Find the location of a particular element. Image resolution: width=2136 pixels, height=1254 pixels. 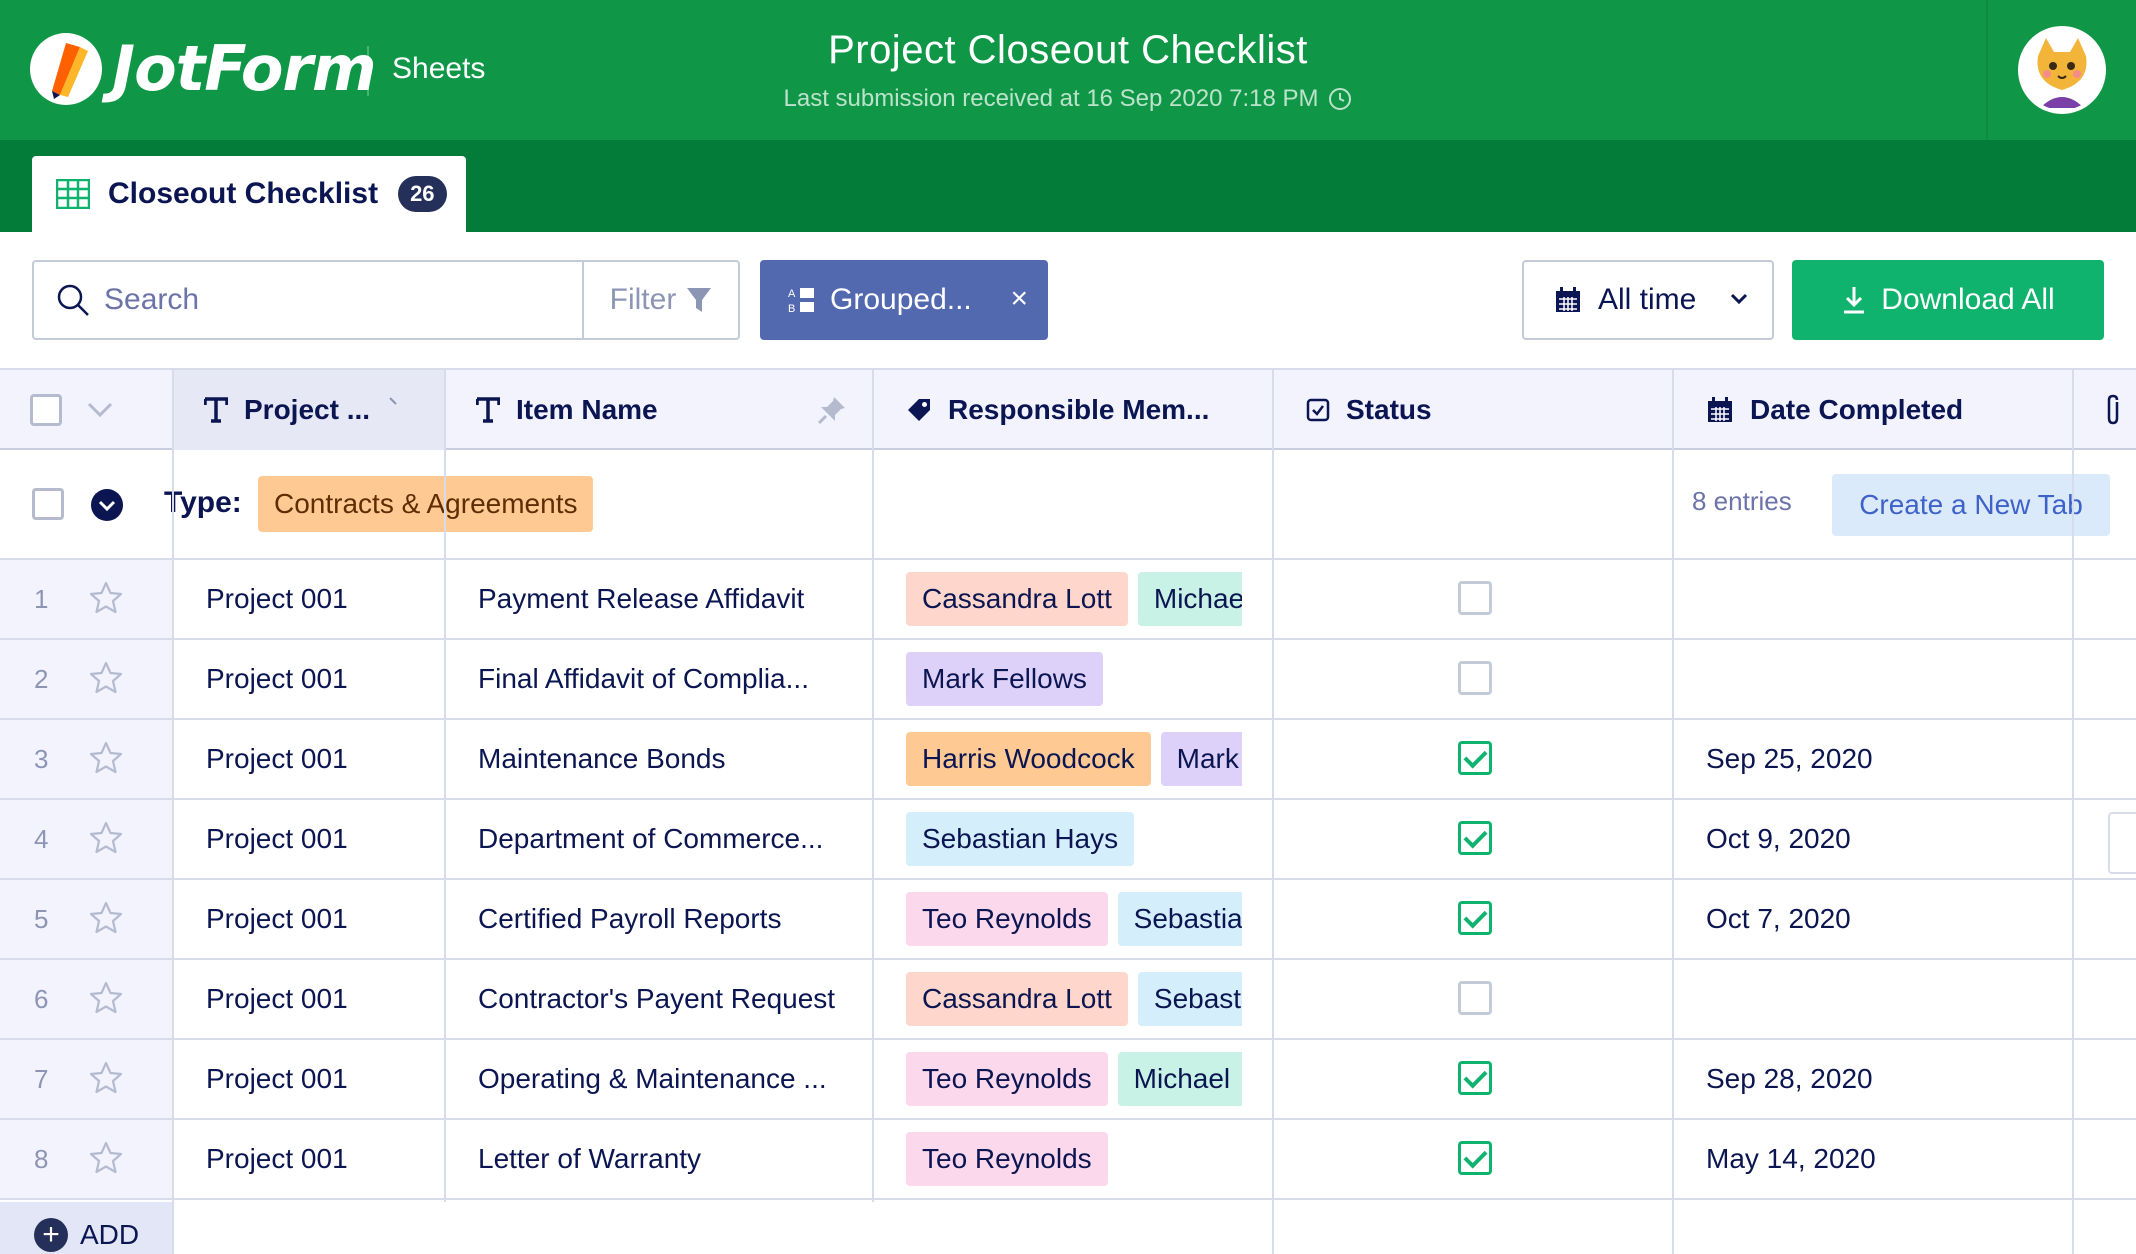

cell-responsible-members: Cassandra Lott Sebasti is located at coordinates (1074, 999).